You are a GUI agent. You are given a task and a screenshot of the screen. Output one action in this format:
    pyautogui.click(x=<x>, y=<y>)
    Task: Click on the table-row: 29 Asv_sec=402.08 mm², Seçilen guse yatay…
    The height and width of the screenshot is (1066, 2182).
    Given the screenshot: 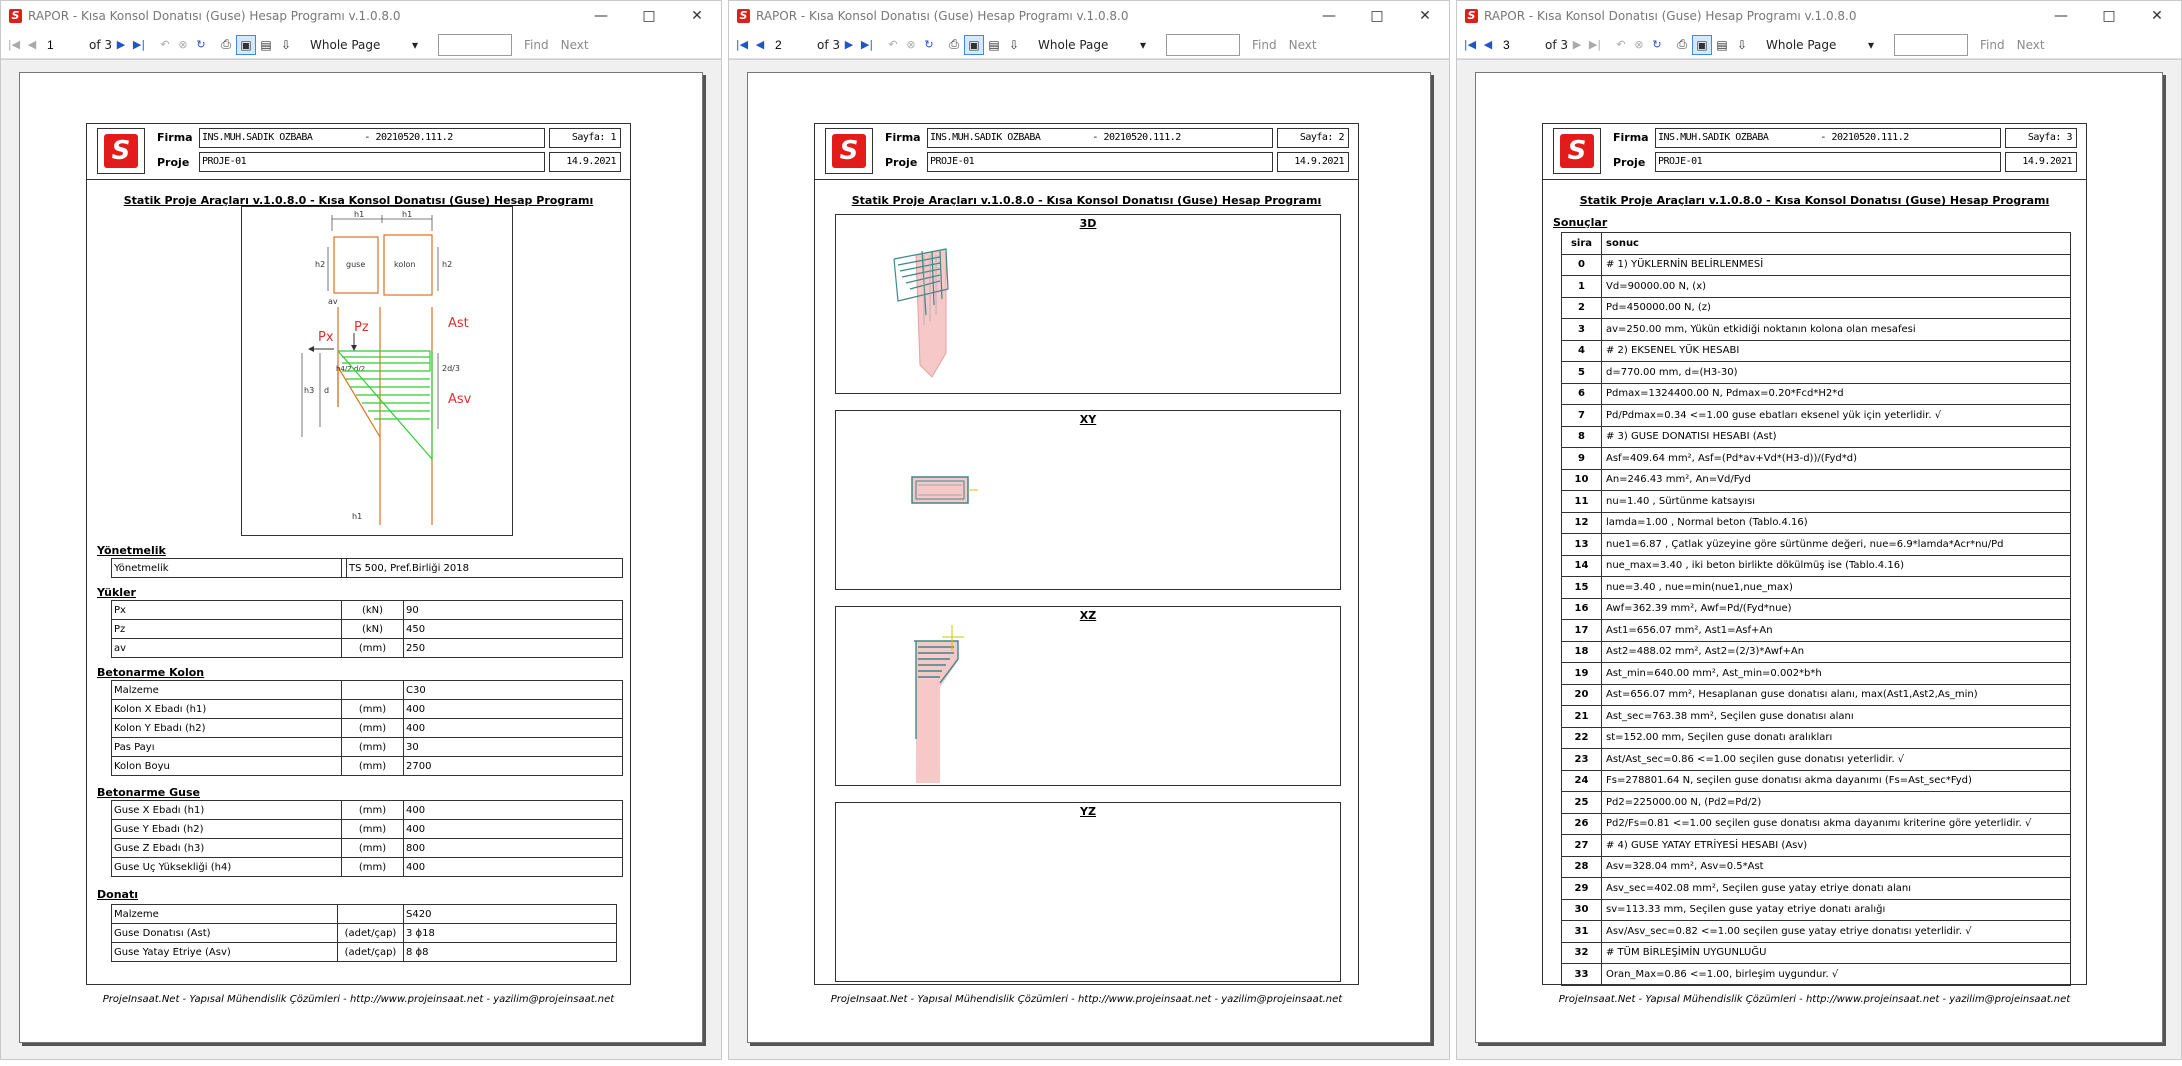 What is the action you would take?
    pyautogui.click(x=1816, y=888)
    